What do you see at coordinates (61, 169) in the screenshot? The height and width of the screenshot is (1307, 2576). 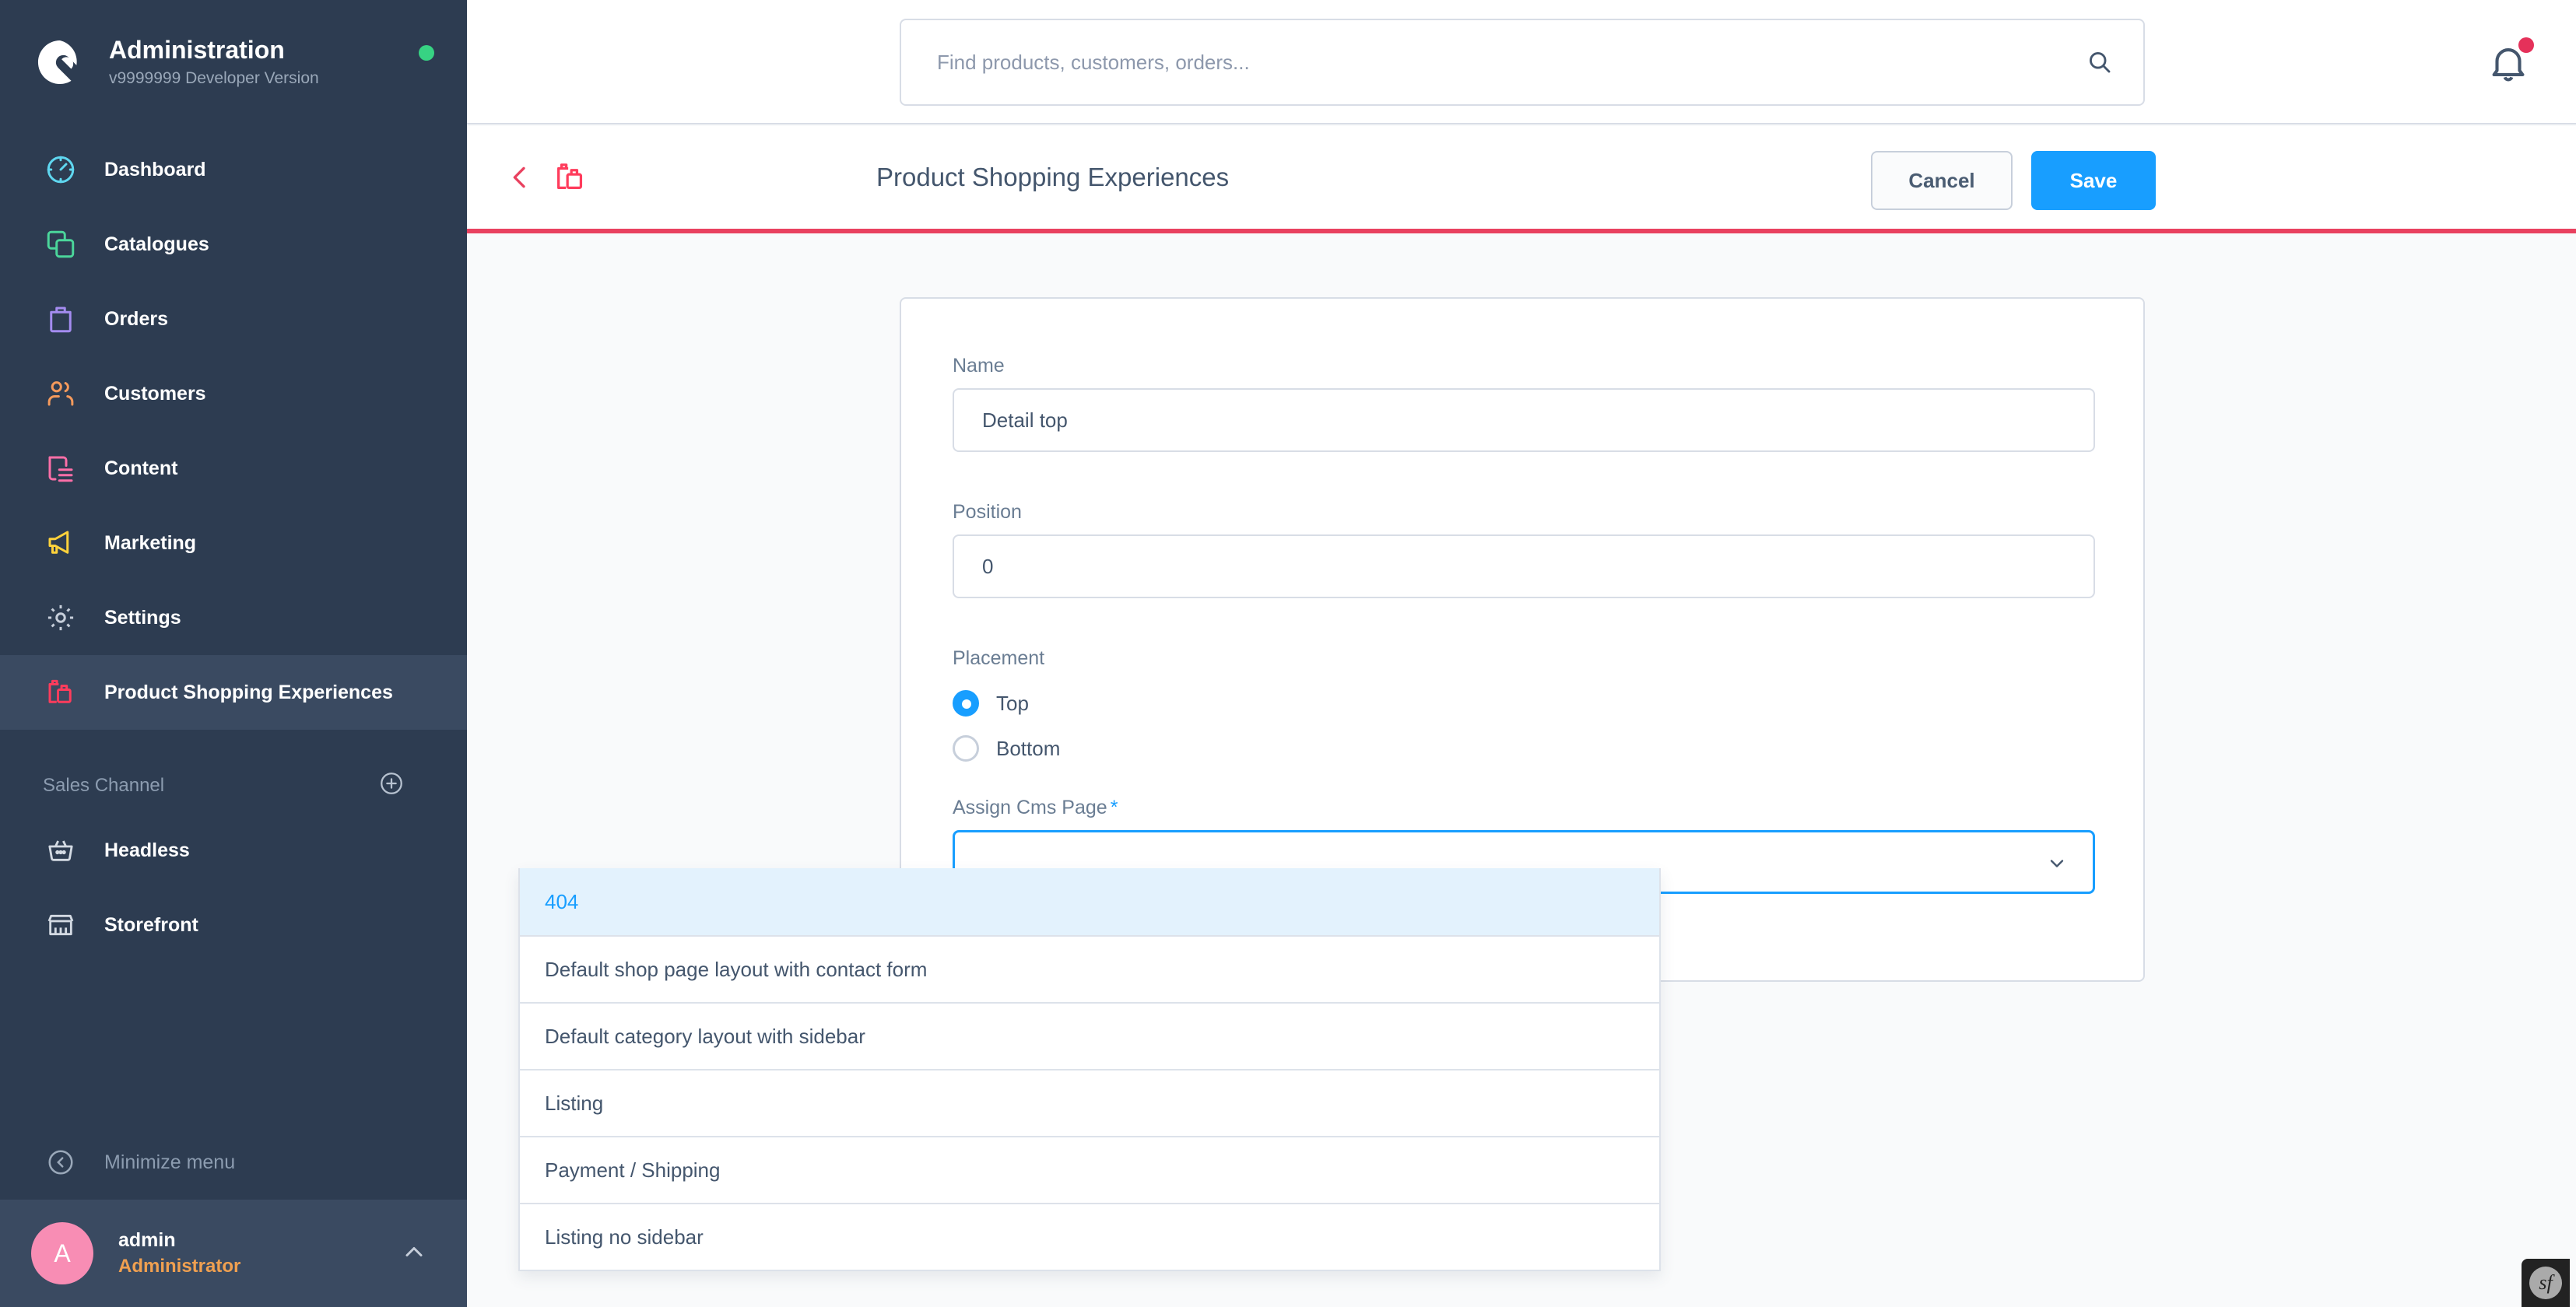 I see `dashboard-icon` at bounding box center [61, 169].